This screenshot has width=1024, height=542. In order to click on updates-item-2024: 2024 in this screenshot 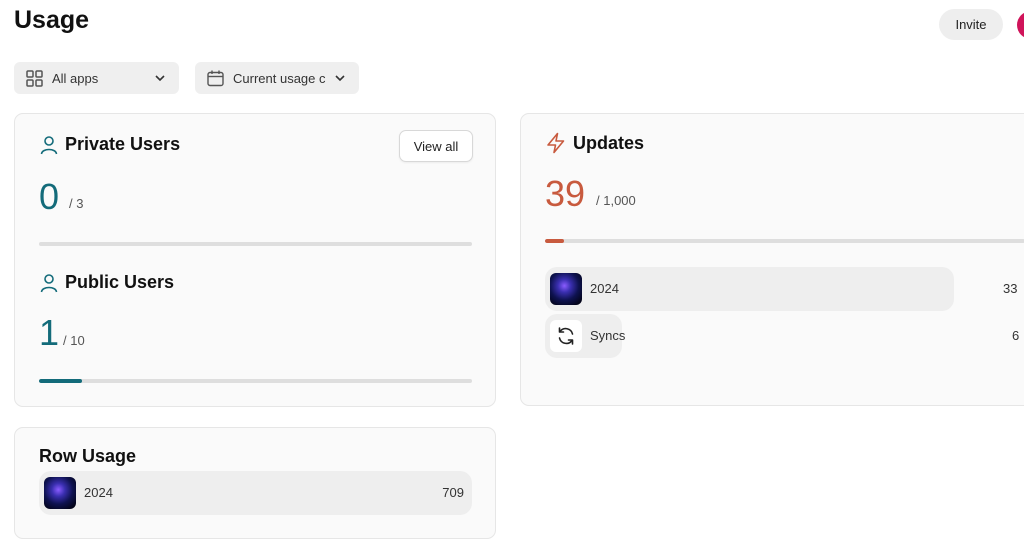, I will do `click(749, 289)`.